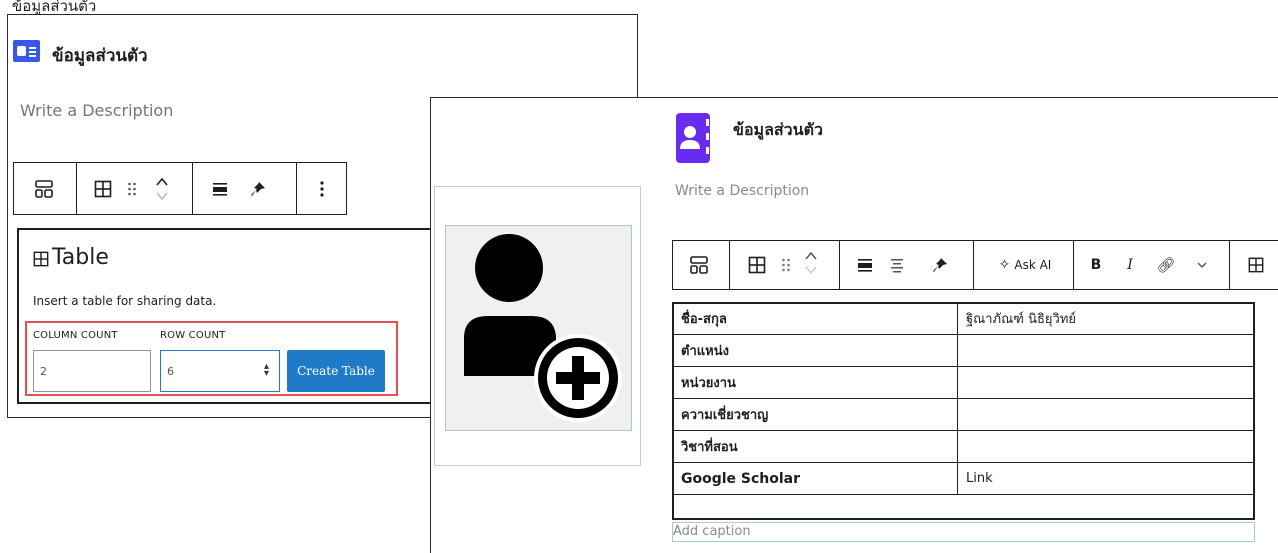 The image size is (1278, 553). Describe the element at coordinates (543, 328) in the screenshot. I see `add-user-icon` at that location.